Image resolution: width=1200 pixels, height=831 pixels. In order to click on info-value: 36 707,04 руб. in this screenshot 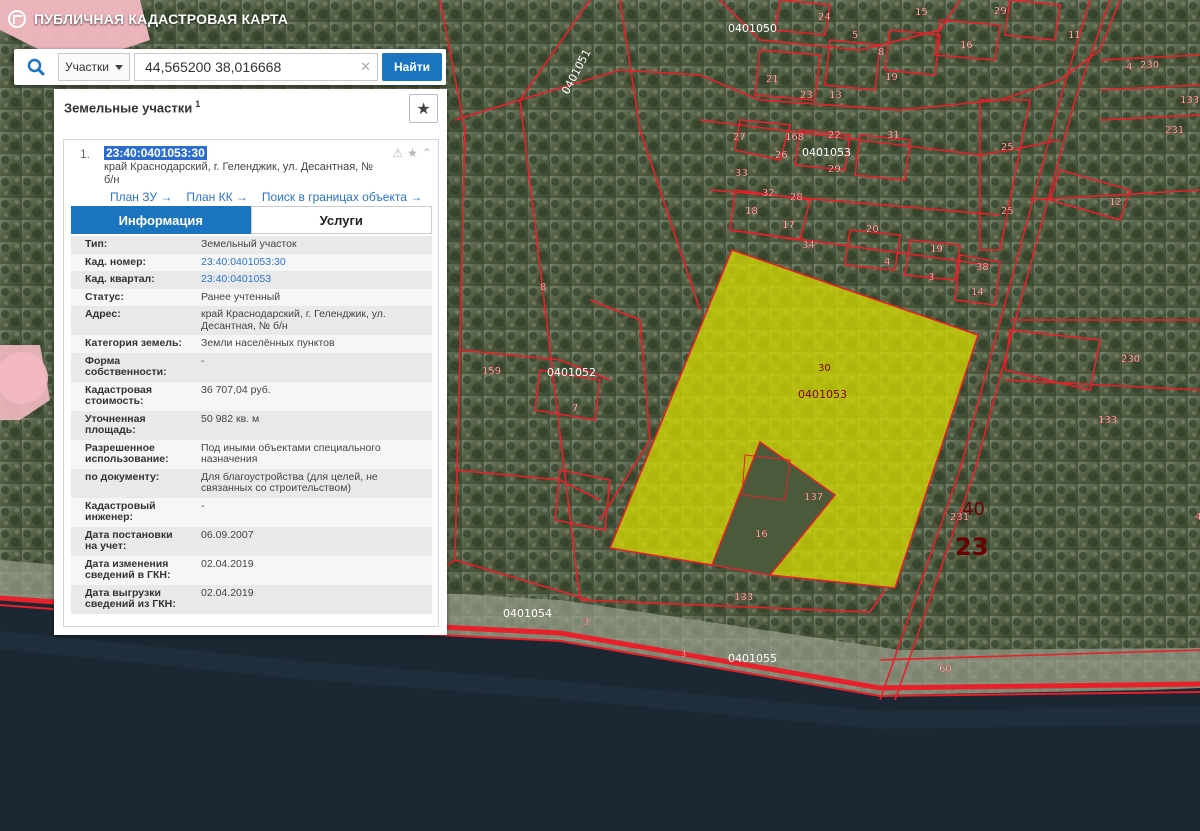, I will do `click(236, 389)`.